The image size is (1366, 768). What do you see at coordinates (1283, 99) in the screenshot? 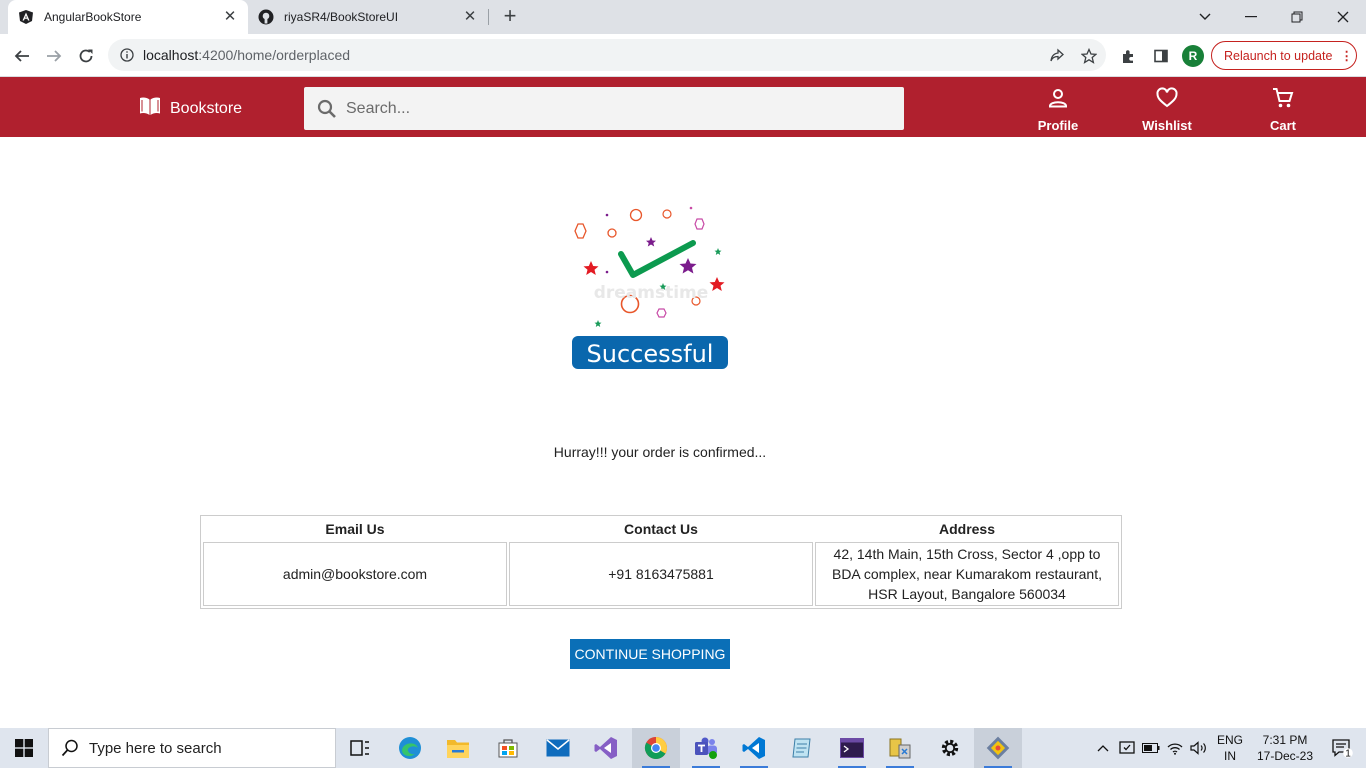
I see `cart-icon` at bounding box center [1283, 99].